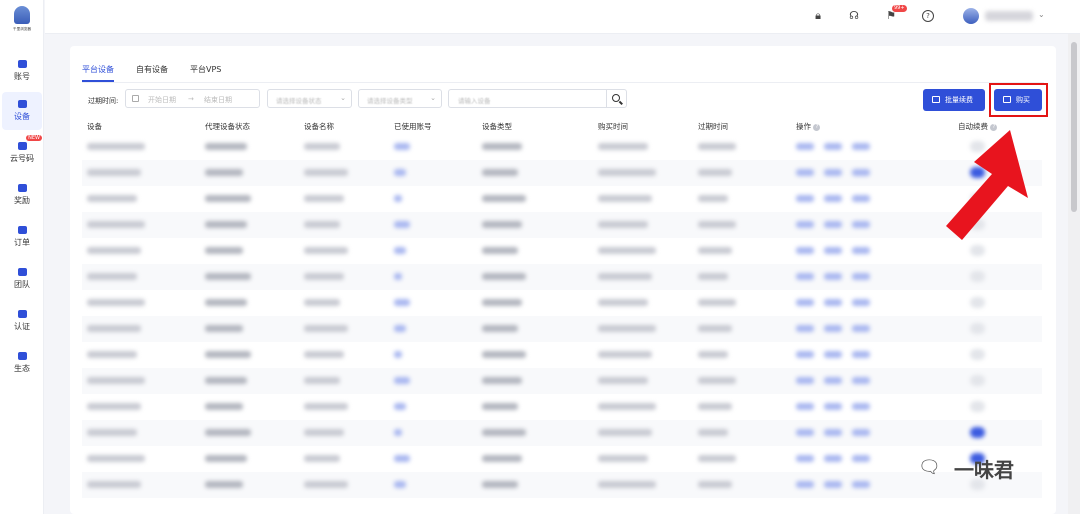  Describe the element at coordinates (954, 100) in the screenshot. I see `batch-renew-button: 批量续费` at that location.